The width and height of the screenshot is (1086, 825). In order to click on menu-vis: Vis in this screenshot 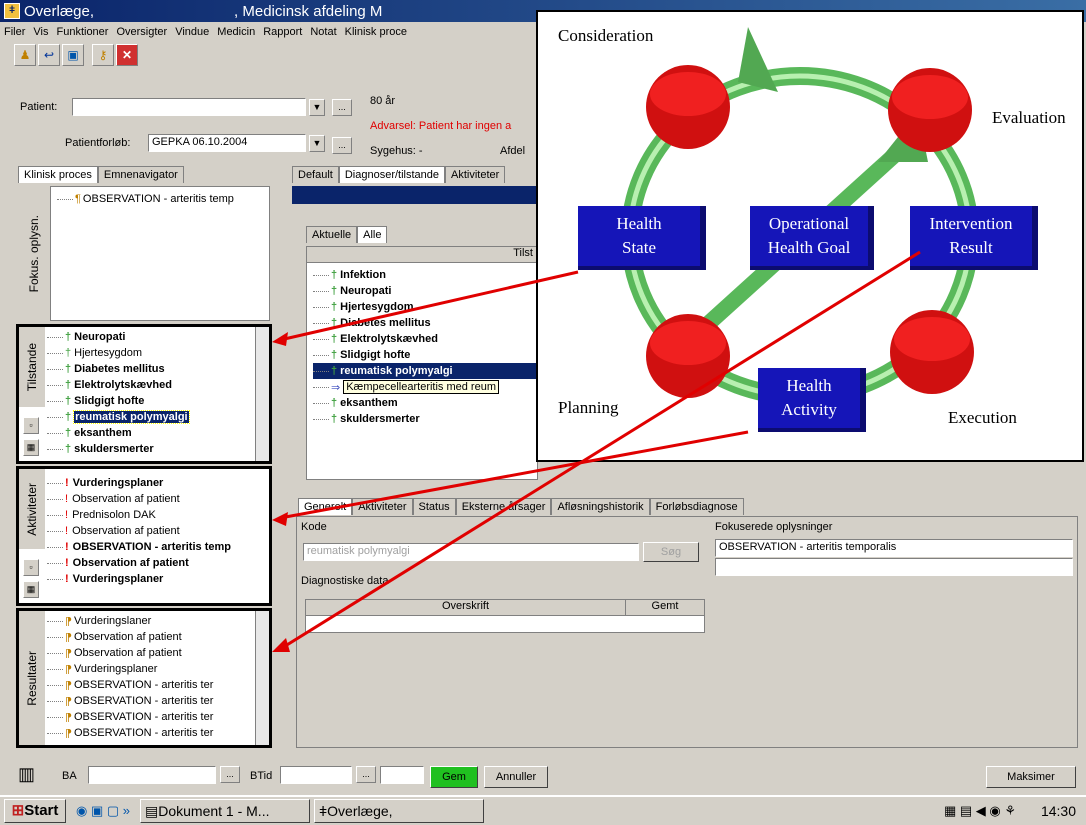, I will do `click(40, 32)`.